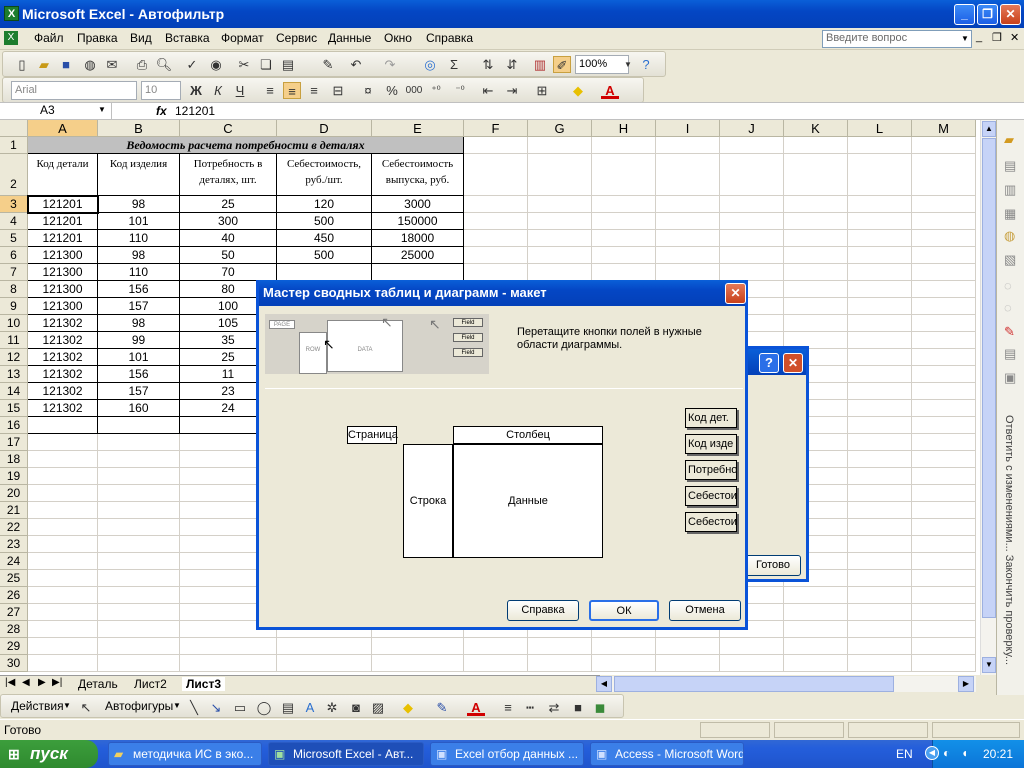 This screenshot has height=768, width=1024. I want to click on cell-b23, so click(139, 544).